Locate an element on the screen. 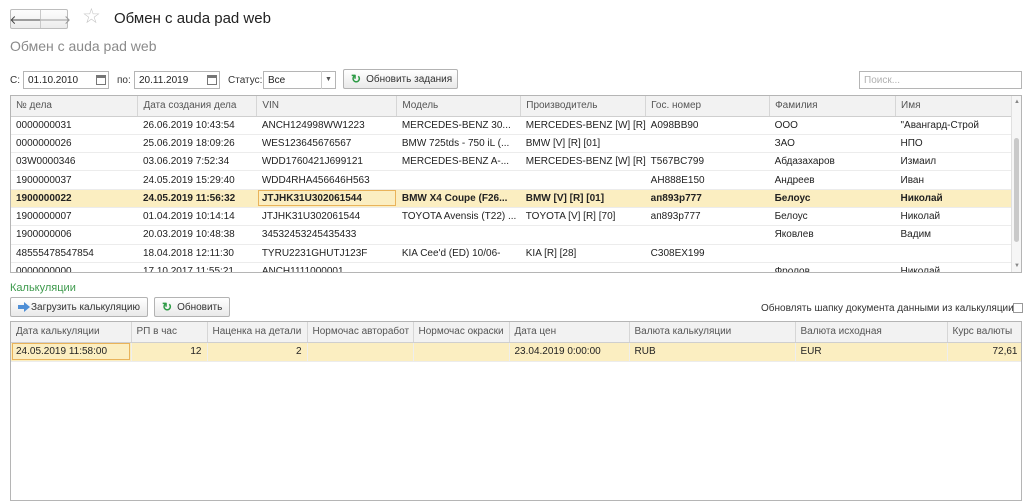 Image resolution: width=1024 pixels, height=502 pixels. table-cell: 34532453245435433 is located at coordinates (326, 235).